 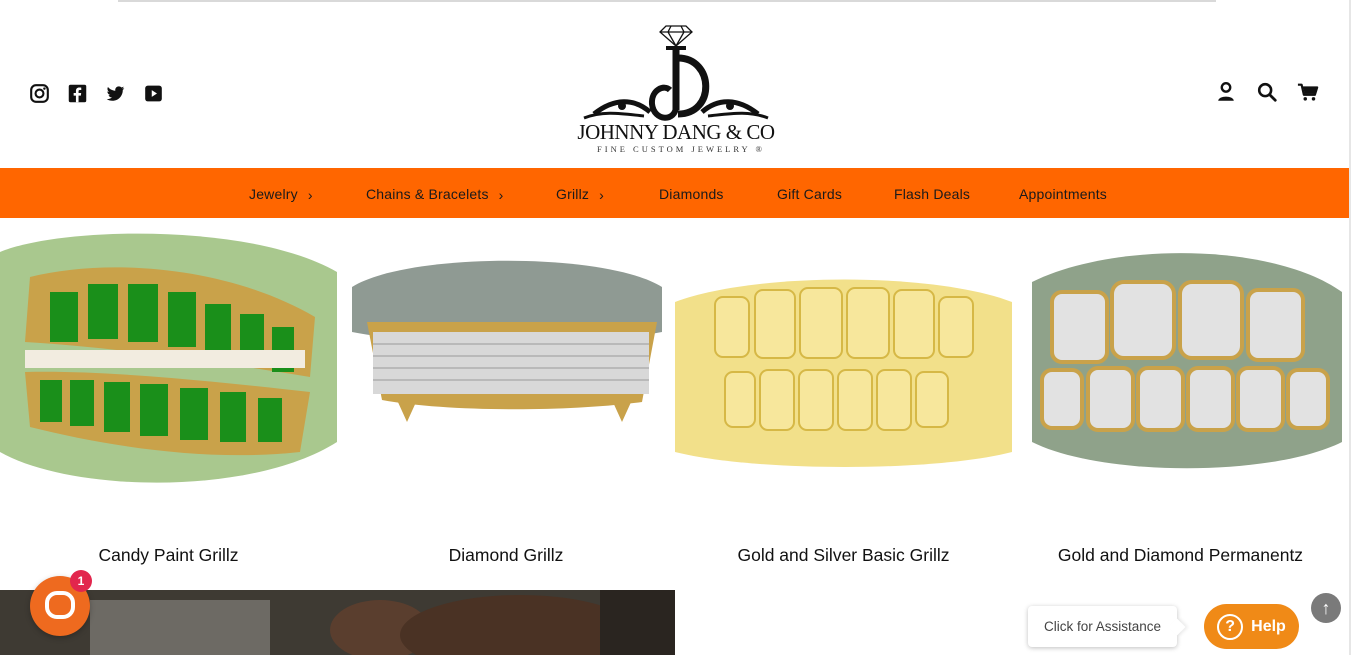 I want to click on chat-bubble-icon, so click(x=60, y=605).